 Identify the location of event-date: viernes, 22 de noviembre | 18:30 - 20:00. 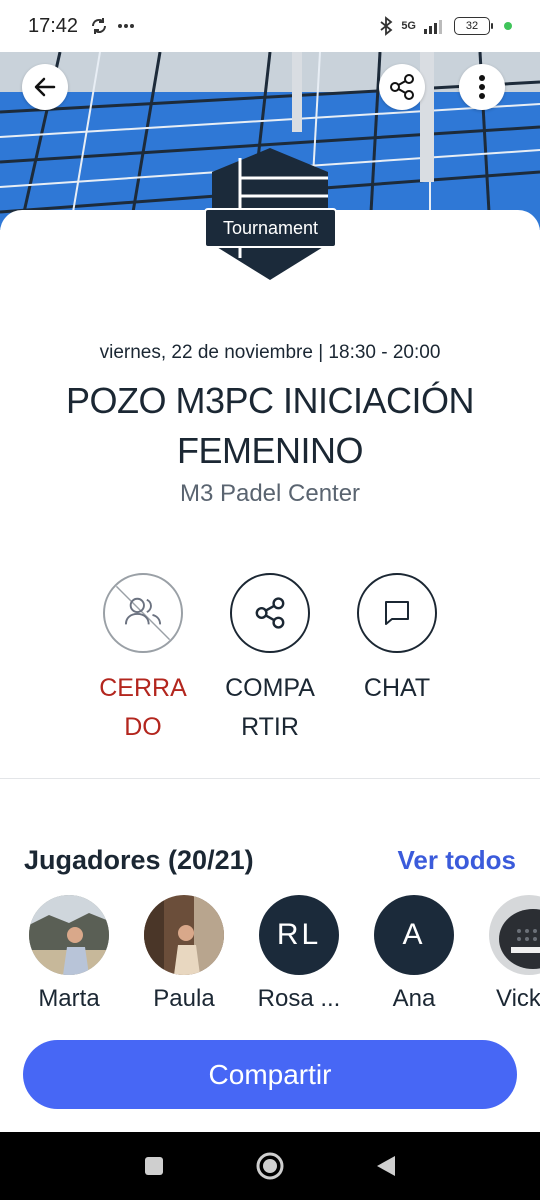
(270, 352).